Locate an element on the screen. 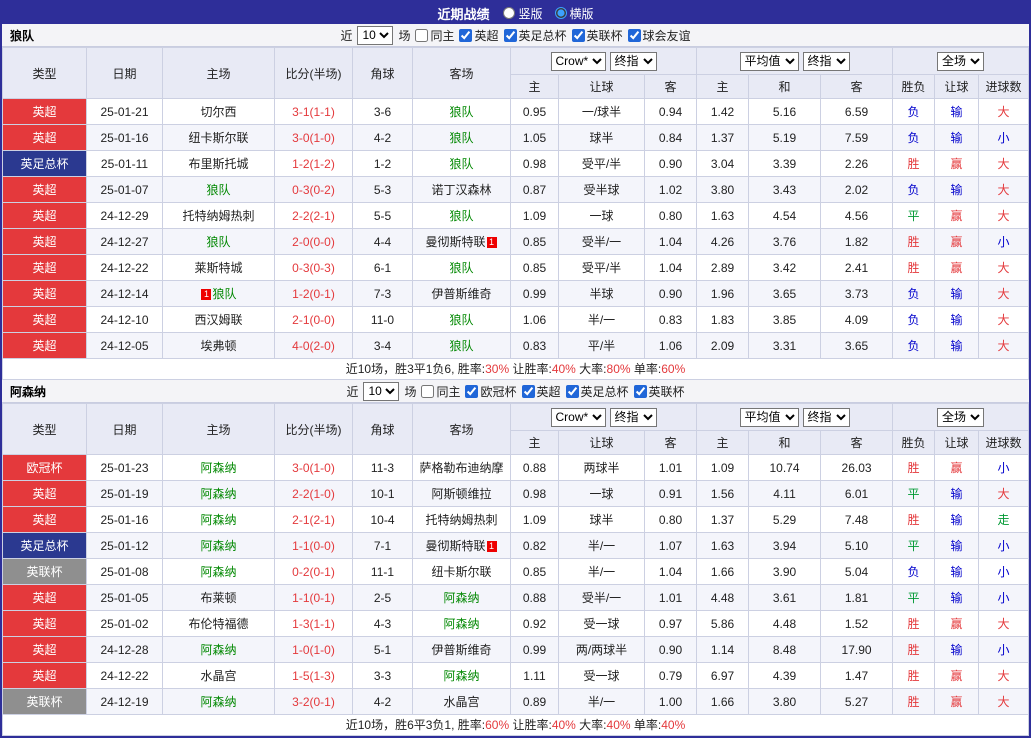 Image resolution: width=1031 pixels, height=738 pixels. team-name-text: 阿斯顿维拉 is located at coordinates (461, 494).